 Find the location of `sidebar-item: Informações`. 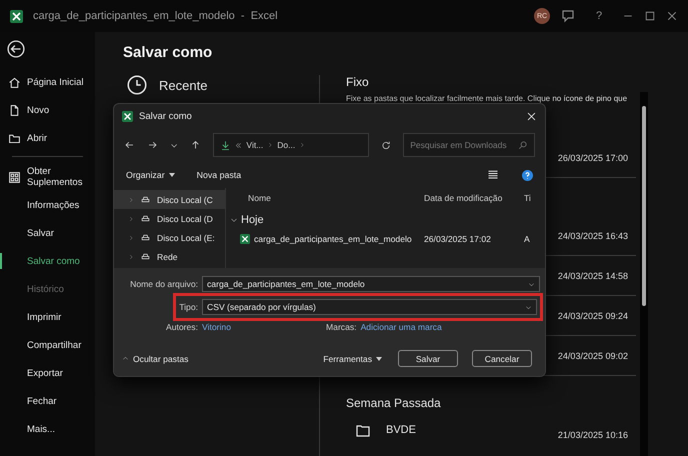

sidebar-item: Informações is located at coordinates (47, 205).